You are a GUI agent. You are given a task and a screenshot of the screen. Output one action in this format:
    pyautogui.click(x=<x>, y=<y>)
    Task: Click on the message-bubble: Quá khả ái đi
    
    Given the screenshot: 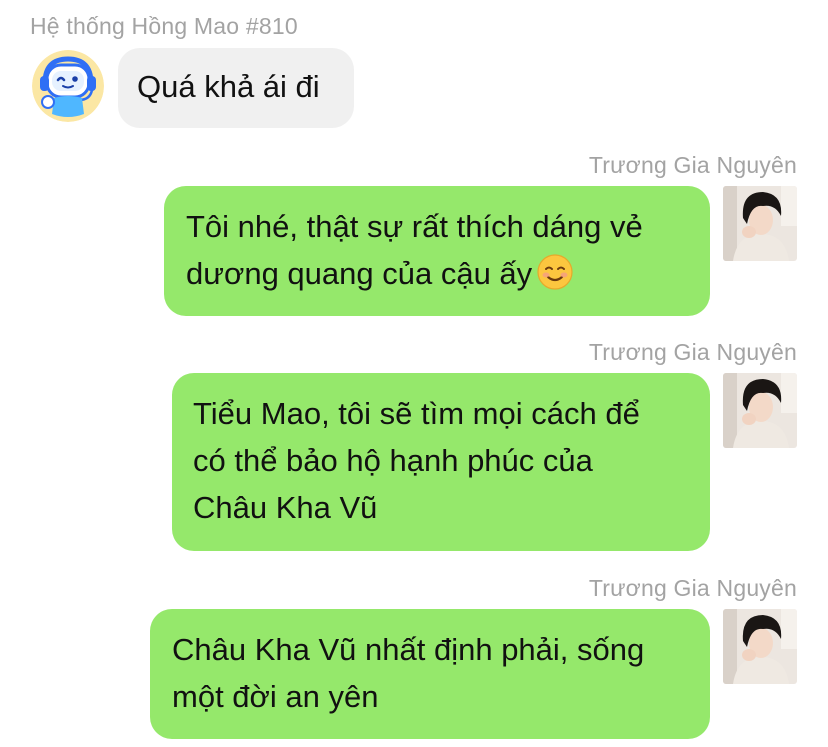 What is the action you would take?
    pyautogui.click(x=236, y=88)
    